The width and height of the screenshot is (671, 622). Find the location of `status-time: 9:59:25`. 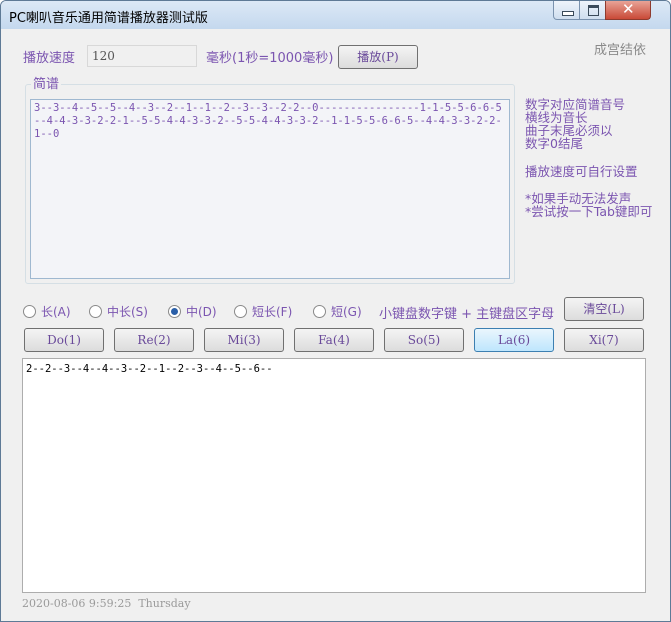

status-time: 9:59:25 is located at coordinates (110, 603).